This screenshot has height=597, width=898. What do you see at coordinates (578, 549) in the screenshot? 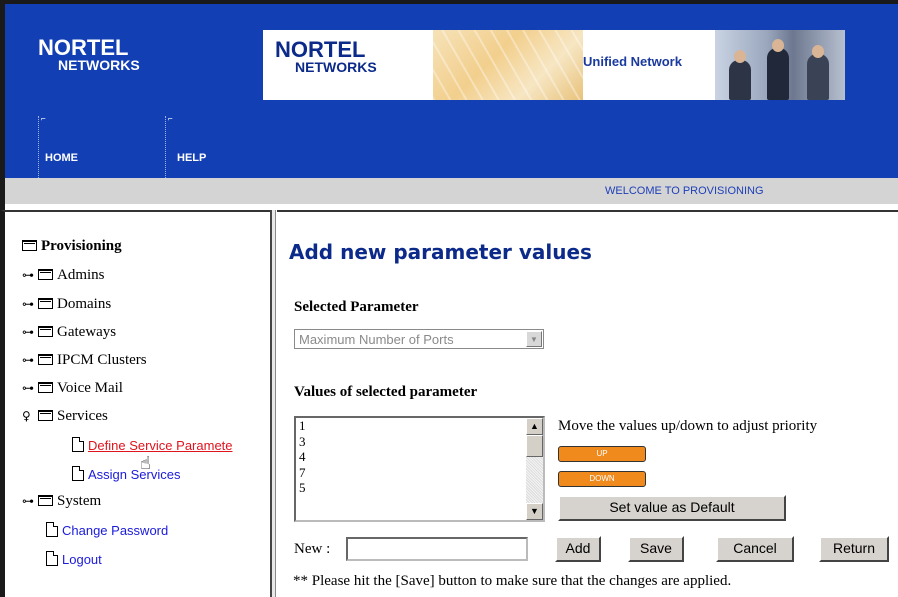
I see `add-button: Add` at bounding box center [578, 549].